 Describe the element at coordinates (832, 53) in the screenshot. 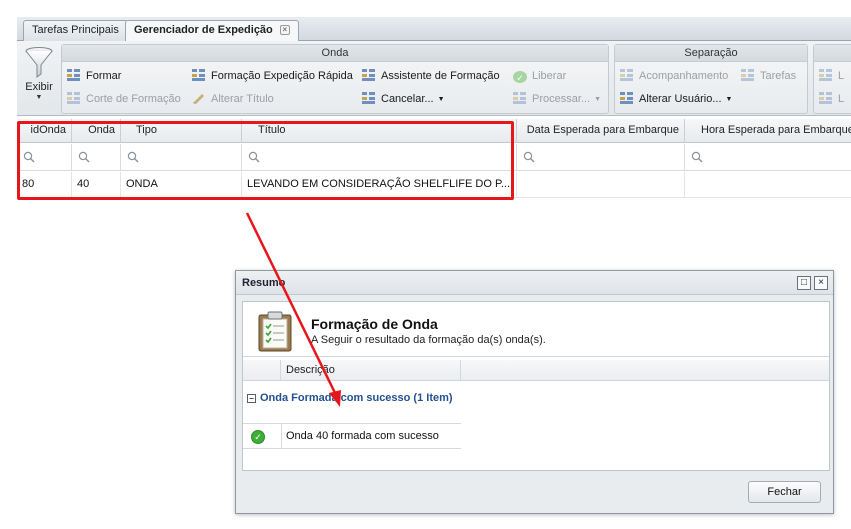

I see `ribbon-group-title` at that location.